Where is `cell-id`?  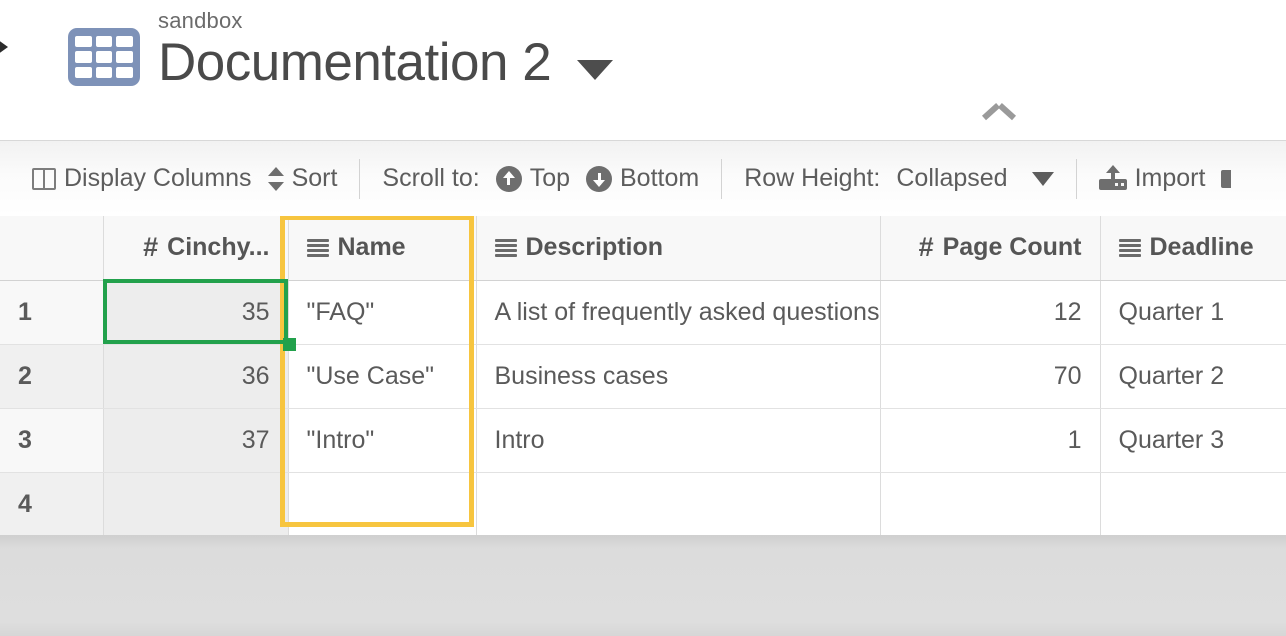
cell-id is located at coordinates (196, 503).